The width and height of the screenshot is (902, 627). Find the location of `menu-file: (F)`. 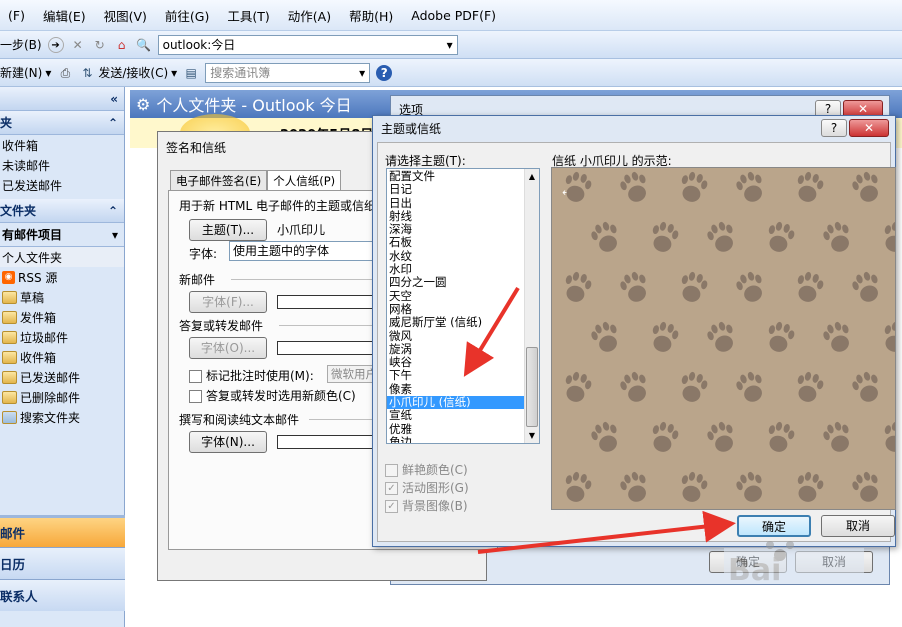

menu-file: (F) is located at coordinates (17, 15).